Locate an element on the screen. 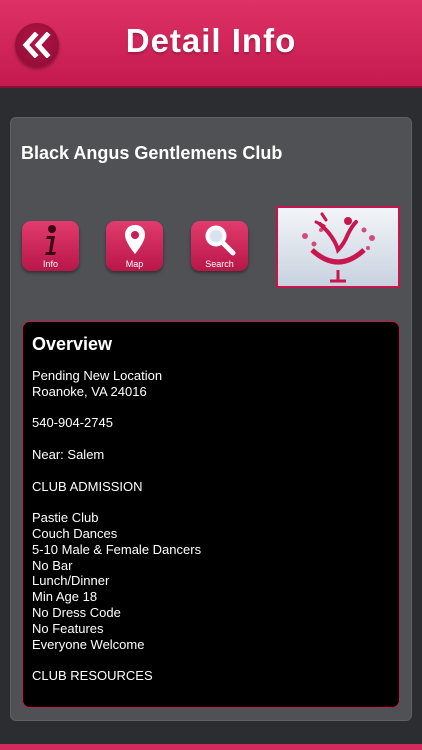  bottom-bar is located at coordinates (211, 747).